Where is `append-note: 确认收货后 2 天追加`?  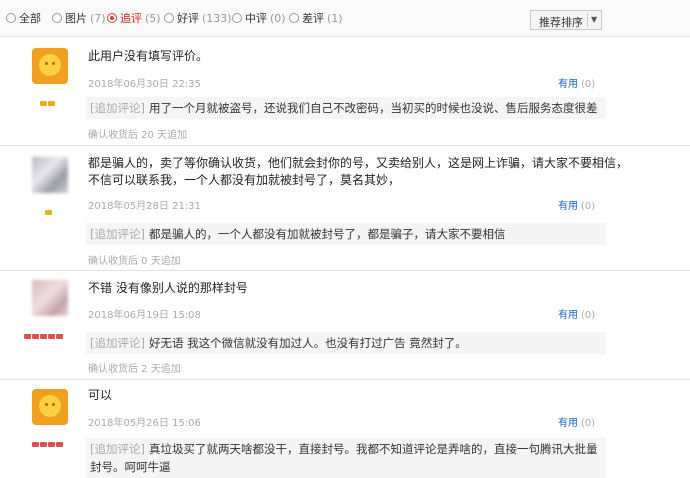 append-note: 确认收货后 2 天追加 is located at coordinates (134, 369).